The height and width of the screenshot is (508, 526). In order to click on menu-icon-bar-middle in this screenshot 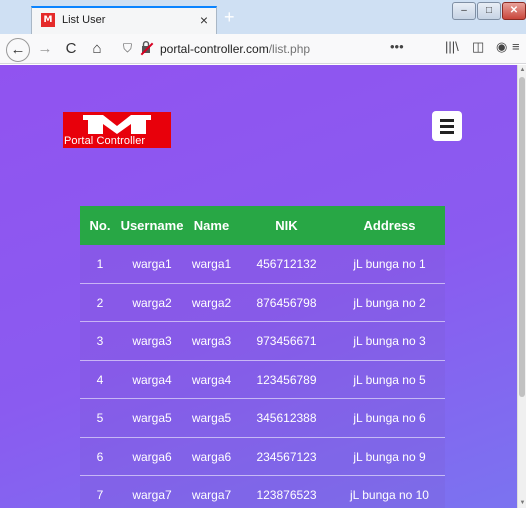, I will do `click(447, 126)`.